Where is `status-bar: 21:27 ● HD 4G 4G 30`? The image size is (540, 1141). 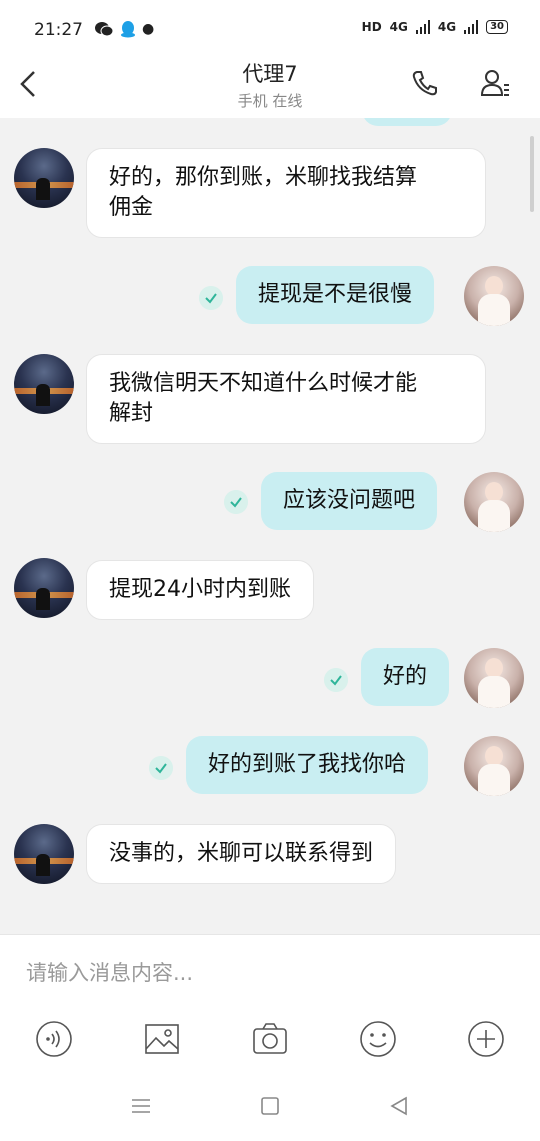
status-bar: 21:27 ● HD 4G 4G 30 is located at coordinates (270, 26).